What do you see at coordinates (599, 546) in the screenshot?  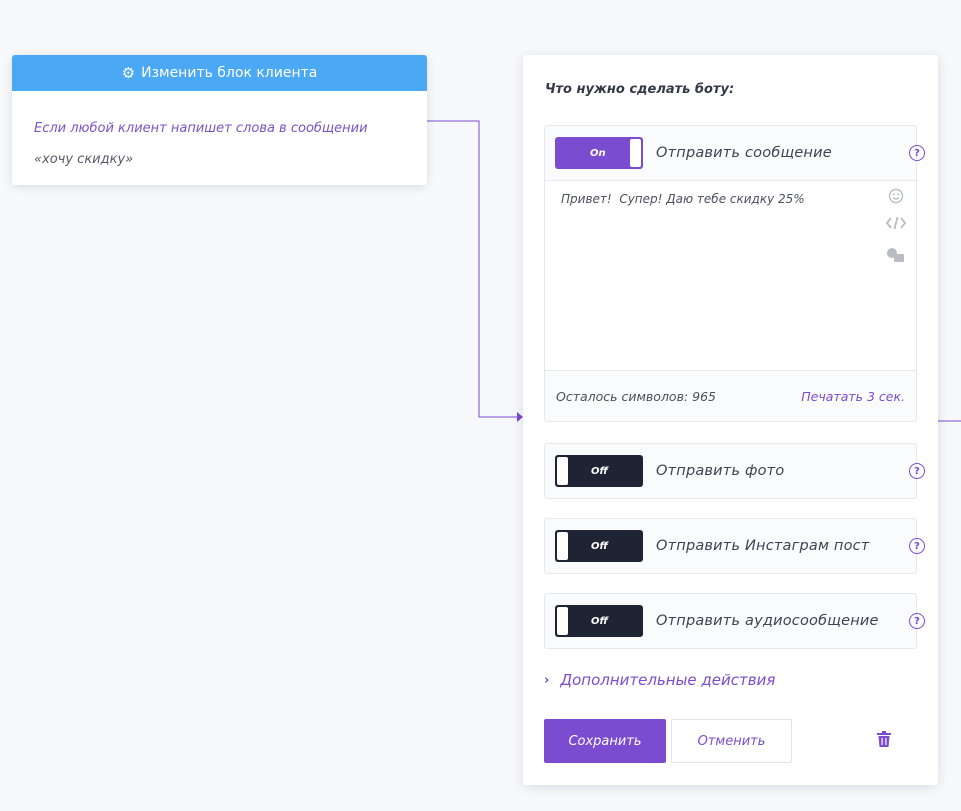 I see `send-instagram-toggle: Off` at bounding box center [599, 546].